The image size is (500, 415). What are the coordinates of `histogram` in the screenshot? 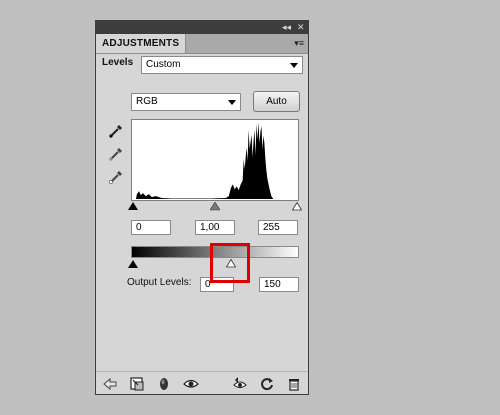 It's located at (215, 160).